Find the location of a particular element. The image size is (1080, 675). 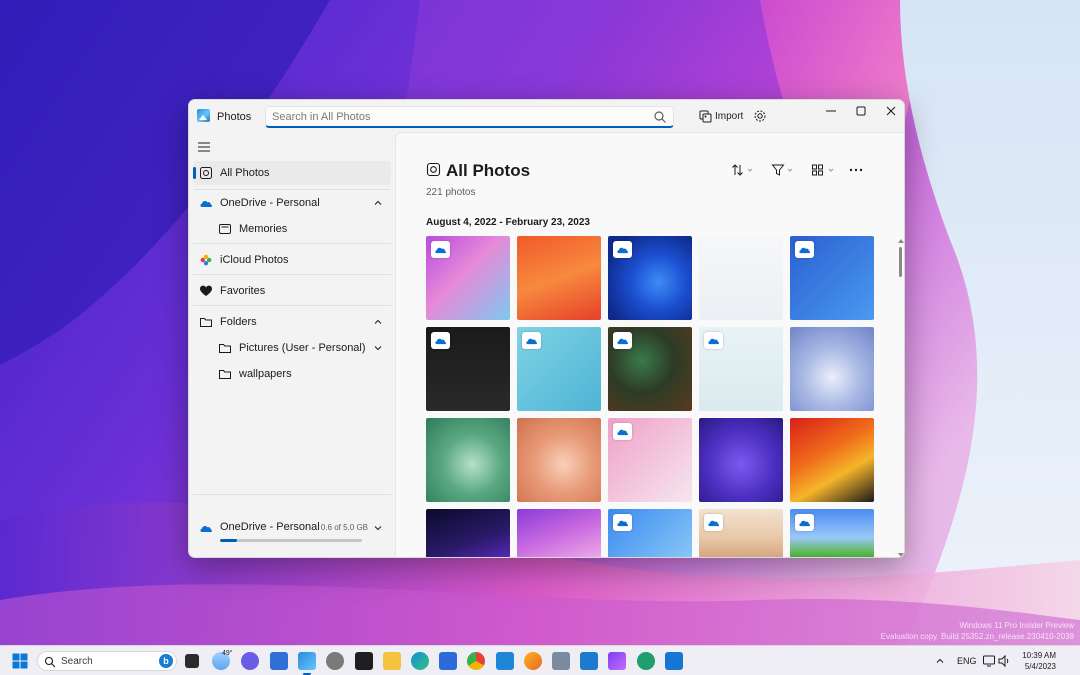

taskbar: Search b 49° ENG 10:39 AM 5/4/2023 is located at coordinates (540, 660).